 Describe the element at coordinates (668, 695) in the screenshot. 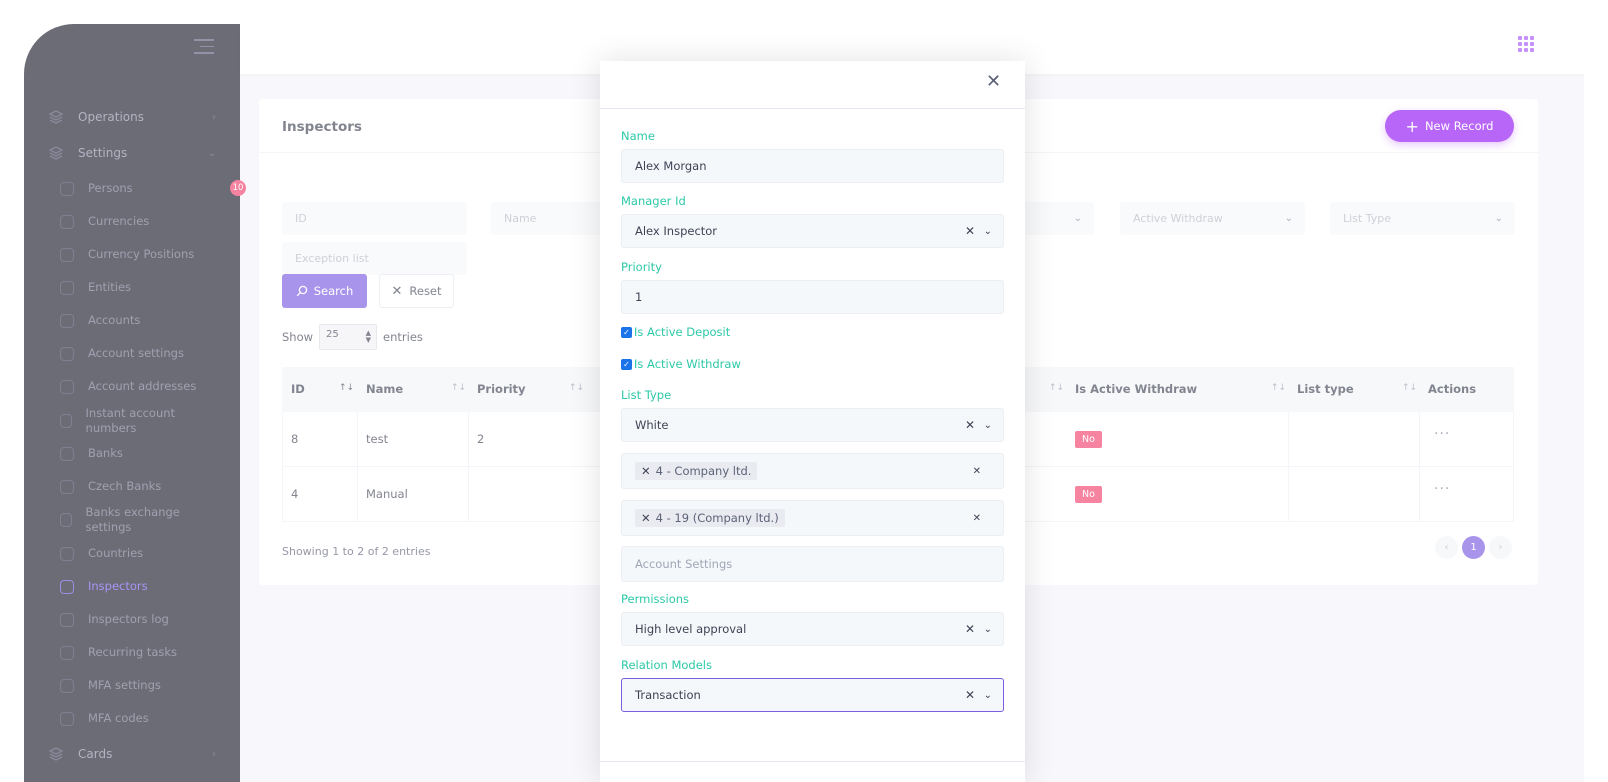

I see `relation-models-value: Transaction` at that location.